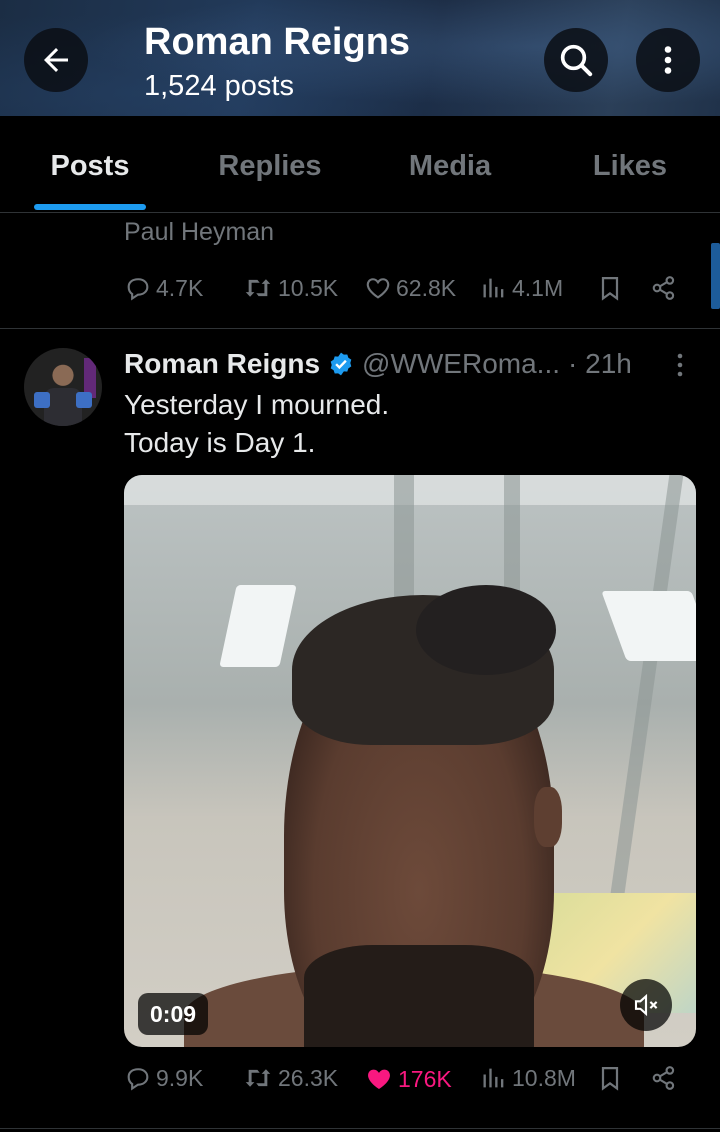  I want to click on repost-count: 26.3K, so click(308, 1077).